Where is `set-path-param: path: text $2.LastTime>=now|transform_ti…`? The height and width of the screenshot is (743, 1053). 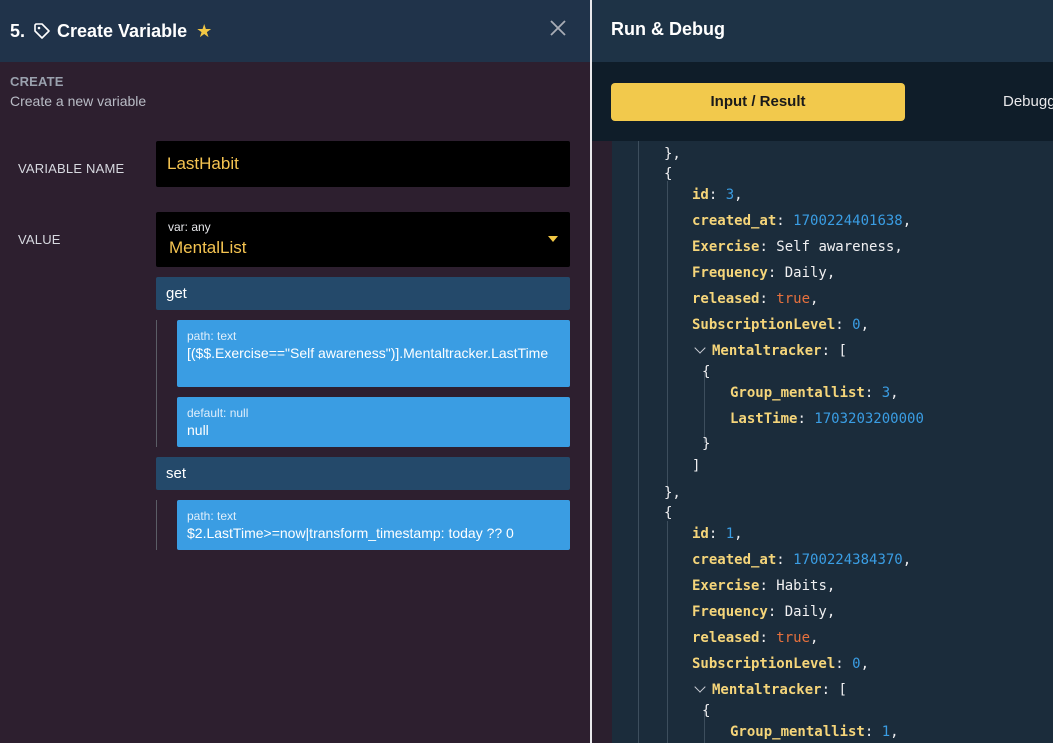
set-path-param: path: text $2.LastTime>=now|transform_ti… is located at coordinates (373, 525).